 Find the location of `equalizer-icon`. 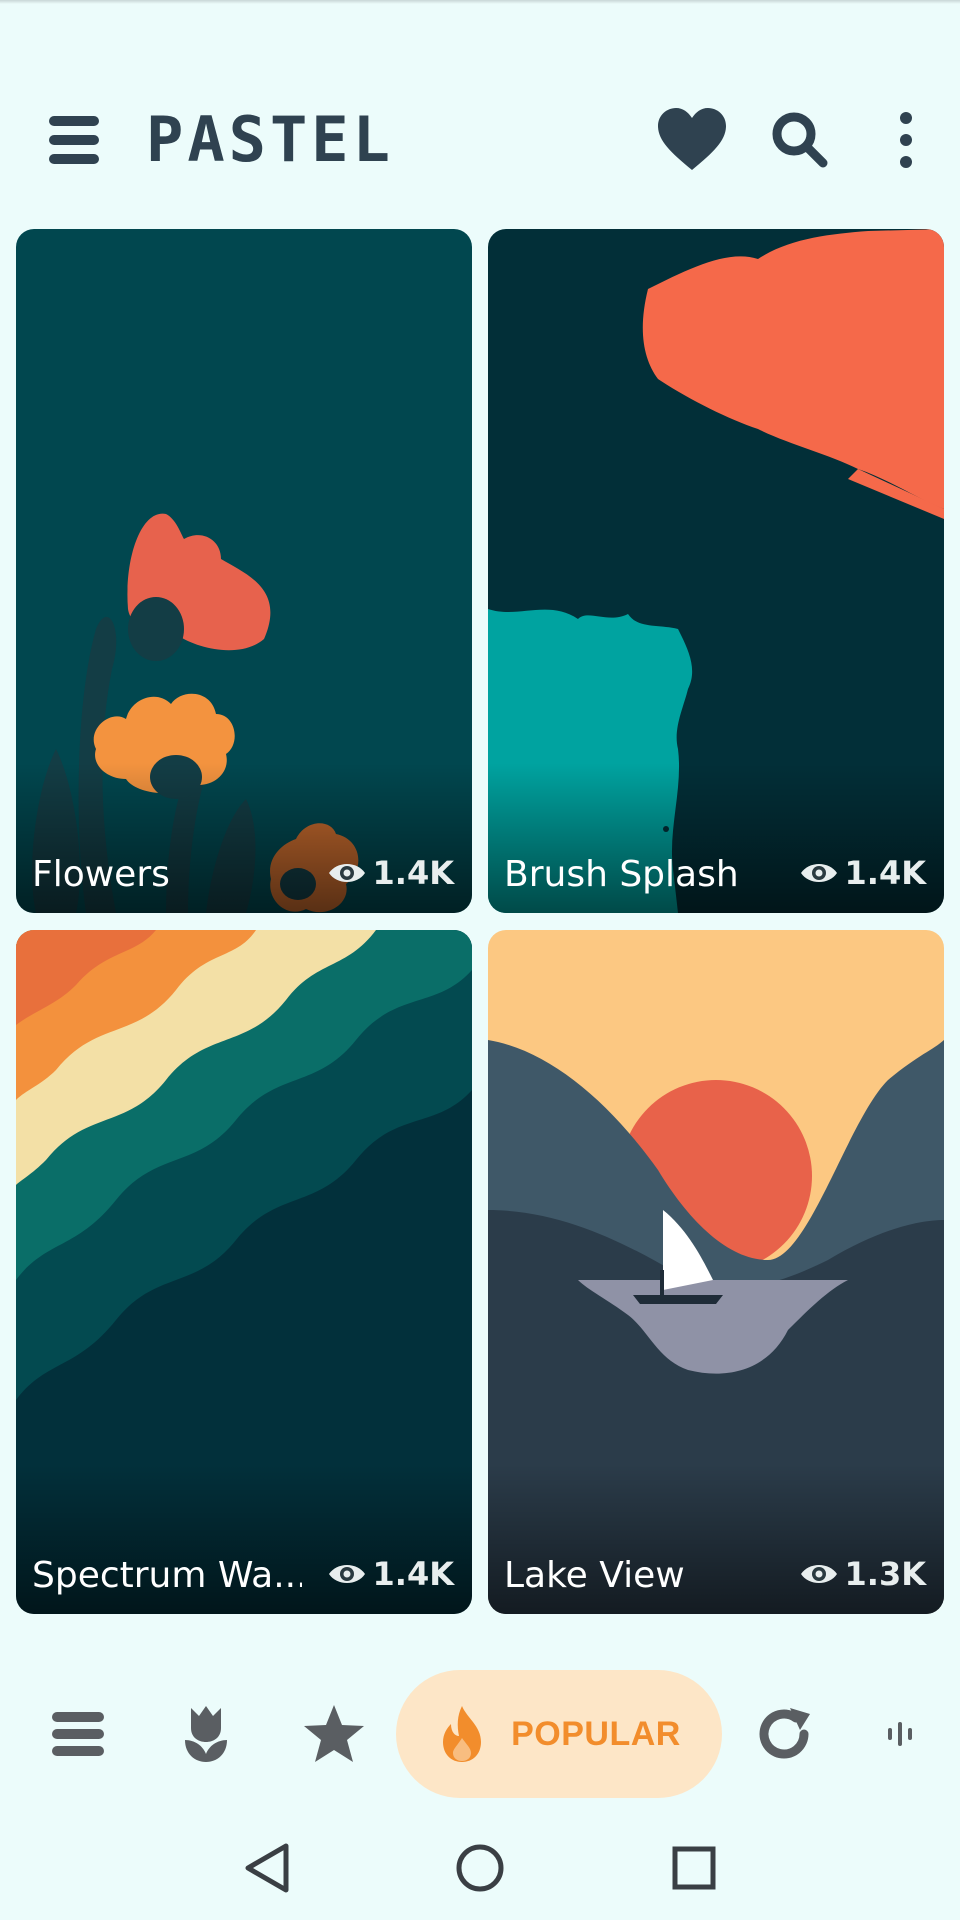

equalizer-icon is located at coordinates (900, 1734).